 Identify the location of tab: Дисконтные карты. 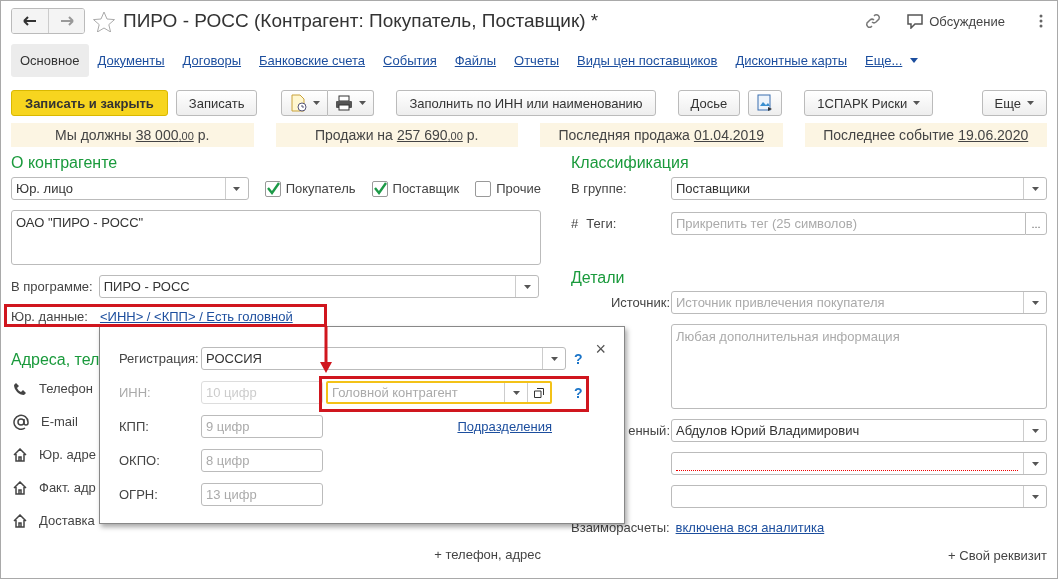
(791, 60).